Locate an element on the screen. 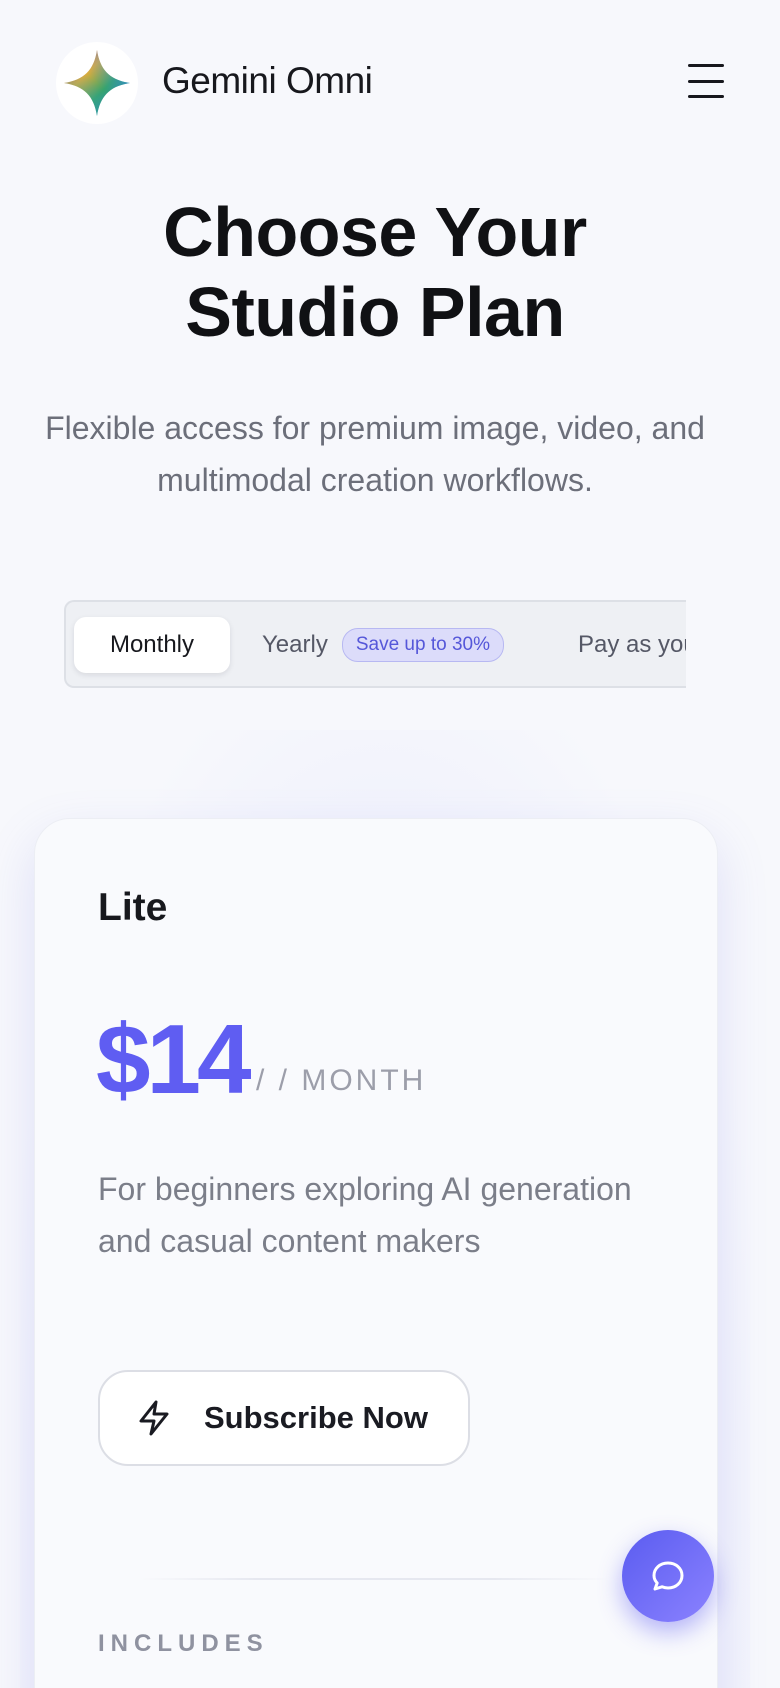  plan-description-line-1: For beginners exploring AI generation is located at coordinates (365, 1189).